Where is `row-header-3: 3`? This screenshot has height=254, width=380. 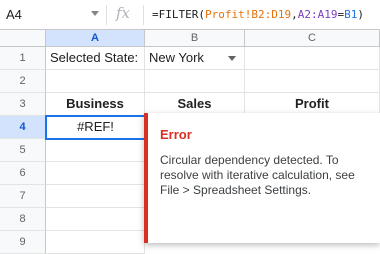
row-header-3: 3 is located at coordinates (23, 104).